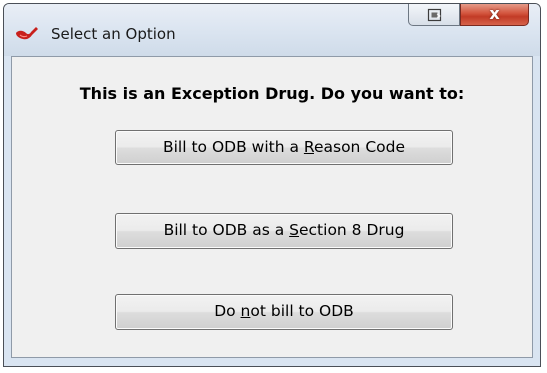 This screenshot has height=373, width=547. What do you see at coordinates (27, 33) in the screenshot?
I see `red-pill-icon` at bounding box center [27, 33].